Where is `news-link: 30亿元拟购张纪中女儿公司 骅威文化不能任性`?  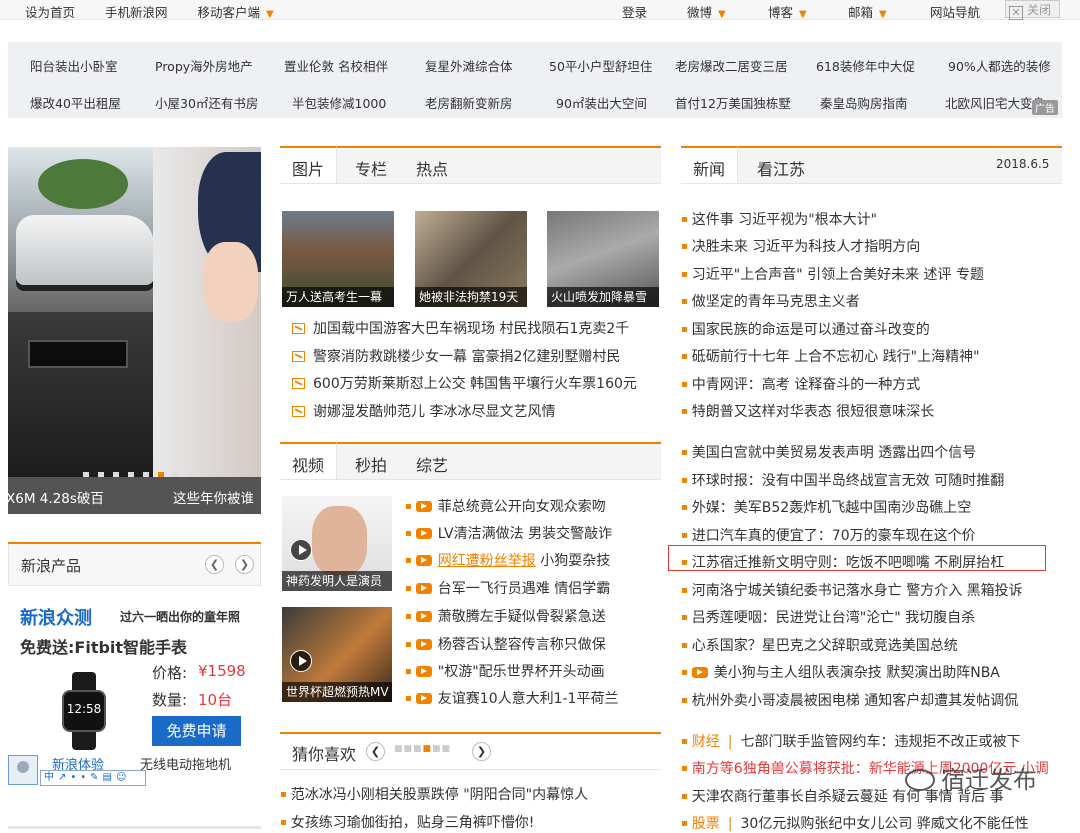
news-link: 30亿元拟购张纪中女儿公司 骅威文化不能任性 is located at coordinates (885, 824).